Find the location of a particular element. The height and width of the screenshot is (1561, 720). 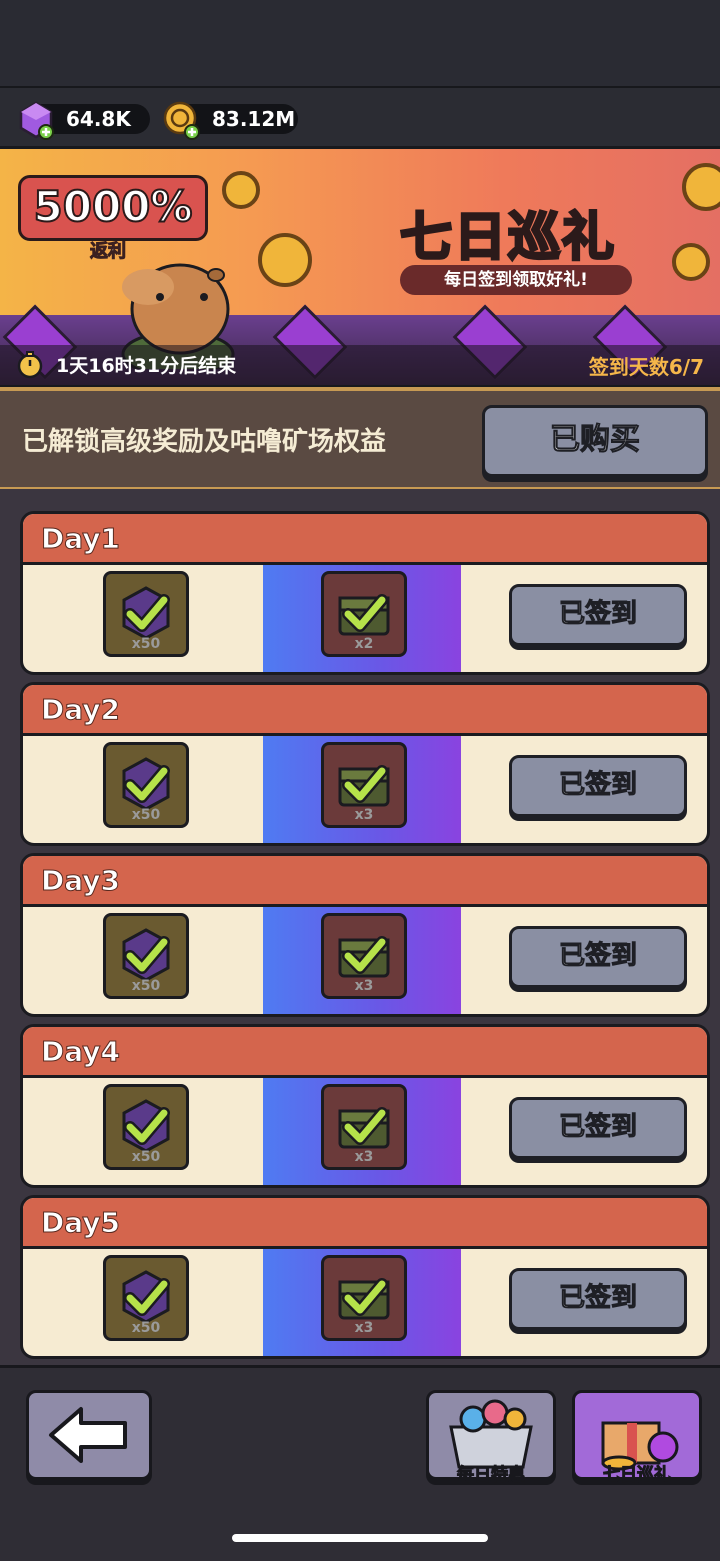

daily-deal-label: 每日特惠 is located at coordinates (491, 1475).